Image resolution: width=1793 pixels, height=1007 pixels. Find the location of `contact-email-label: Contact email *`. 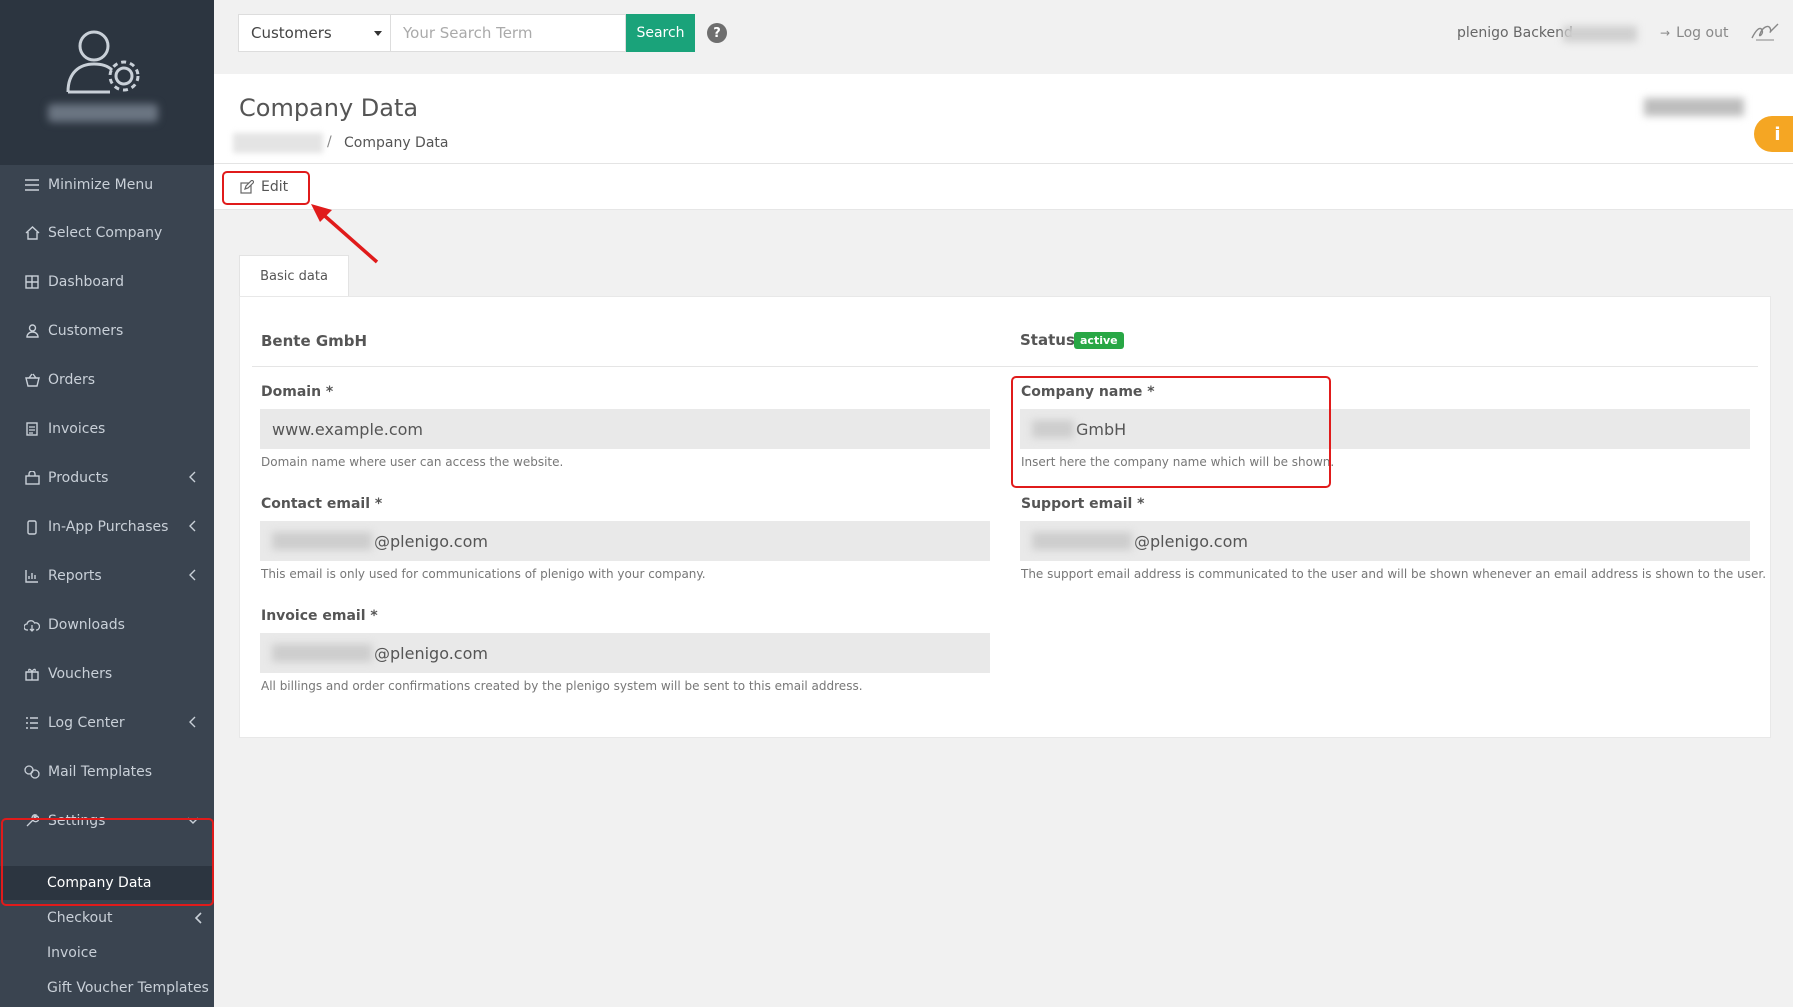

contact-email-label: Contact email * is located at coordinates (322, 504).